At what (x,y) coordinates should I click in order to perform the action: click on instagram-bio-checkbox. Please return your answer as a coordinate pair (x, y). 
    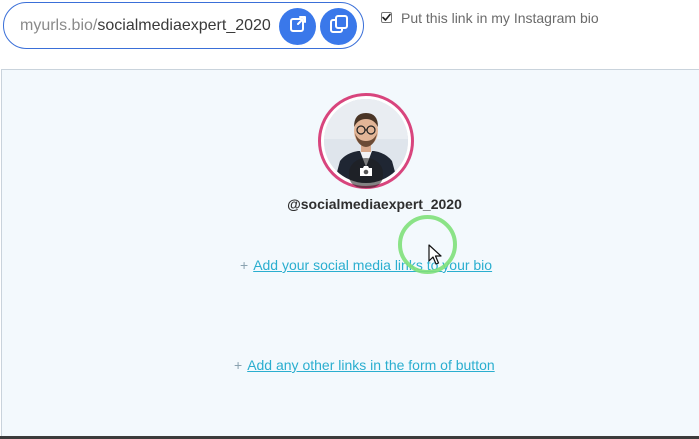
    Looking at the image, I should click on (386, 17).